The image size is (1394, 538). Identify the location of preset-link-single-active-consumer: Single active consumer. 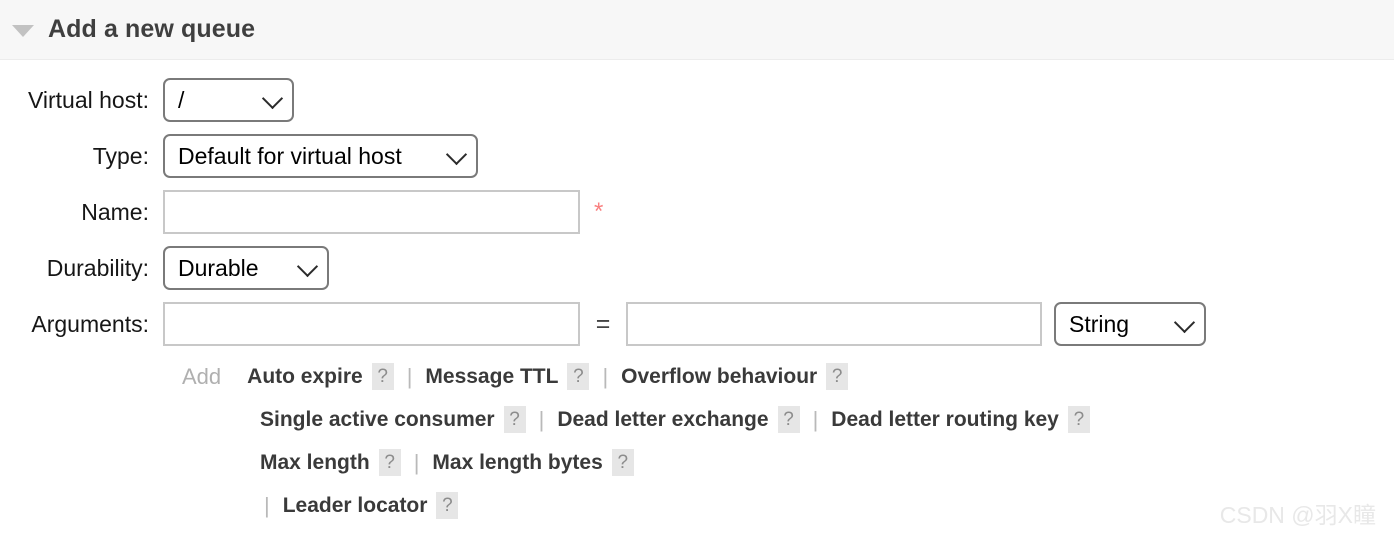
(377, 420).